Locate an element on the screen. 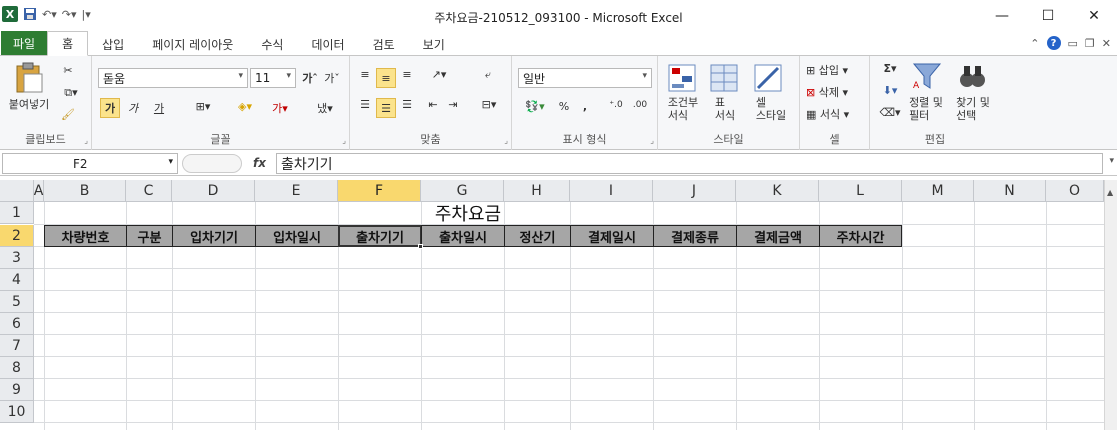 The width and height of the screenshot is (1117, 430). cell-styles-icon is located at coordinates (768, 78).